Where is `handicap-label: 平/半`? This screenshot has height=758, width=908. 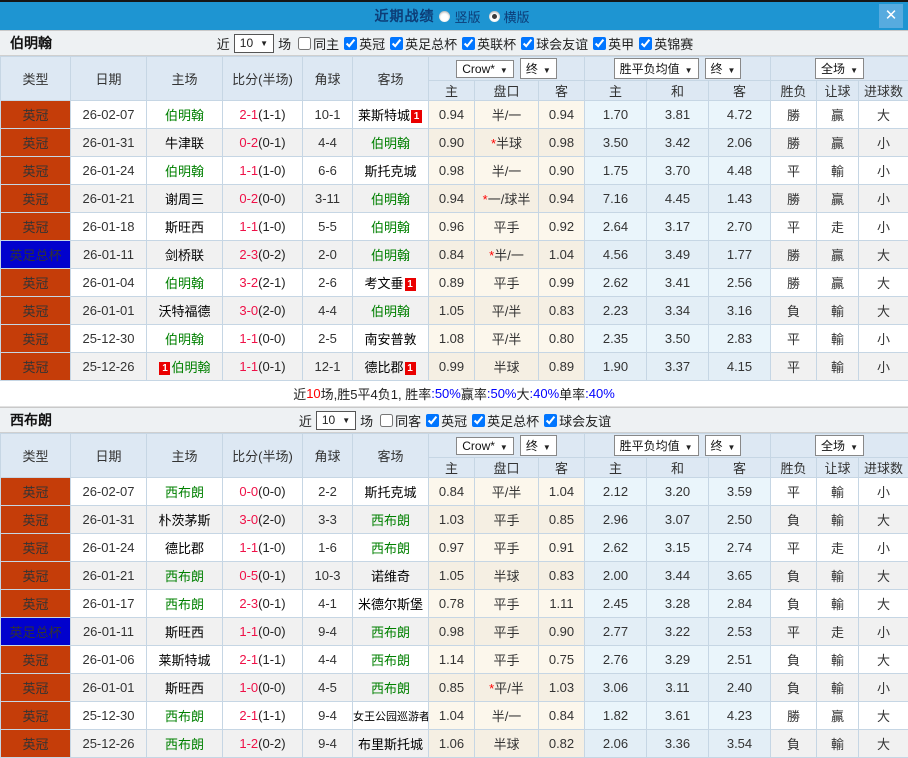 handicap-label: 平/半 is located at coordinates (507, 339).